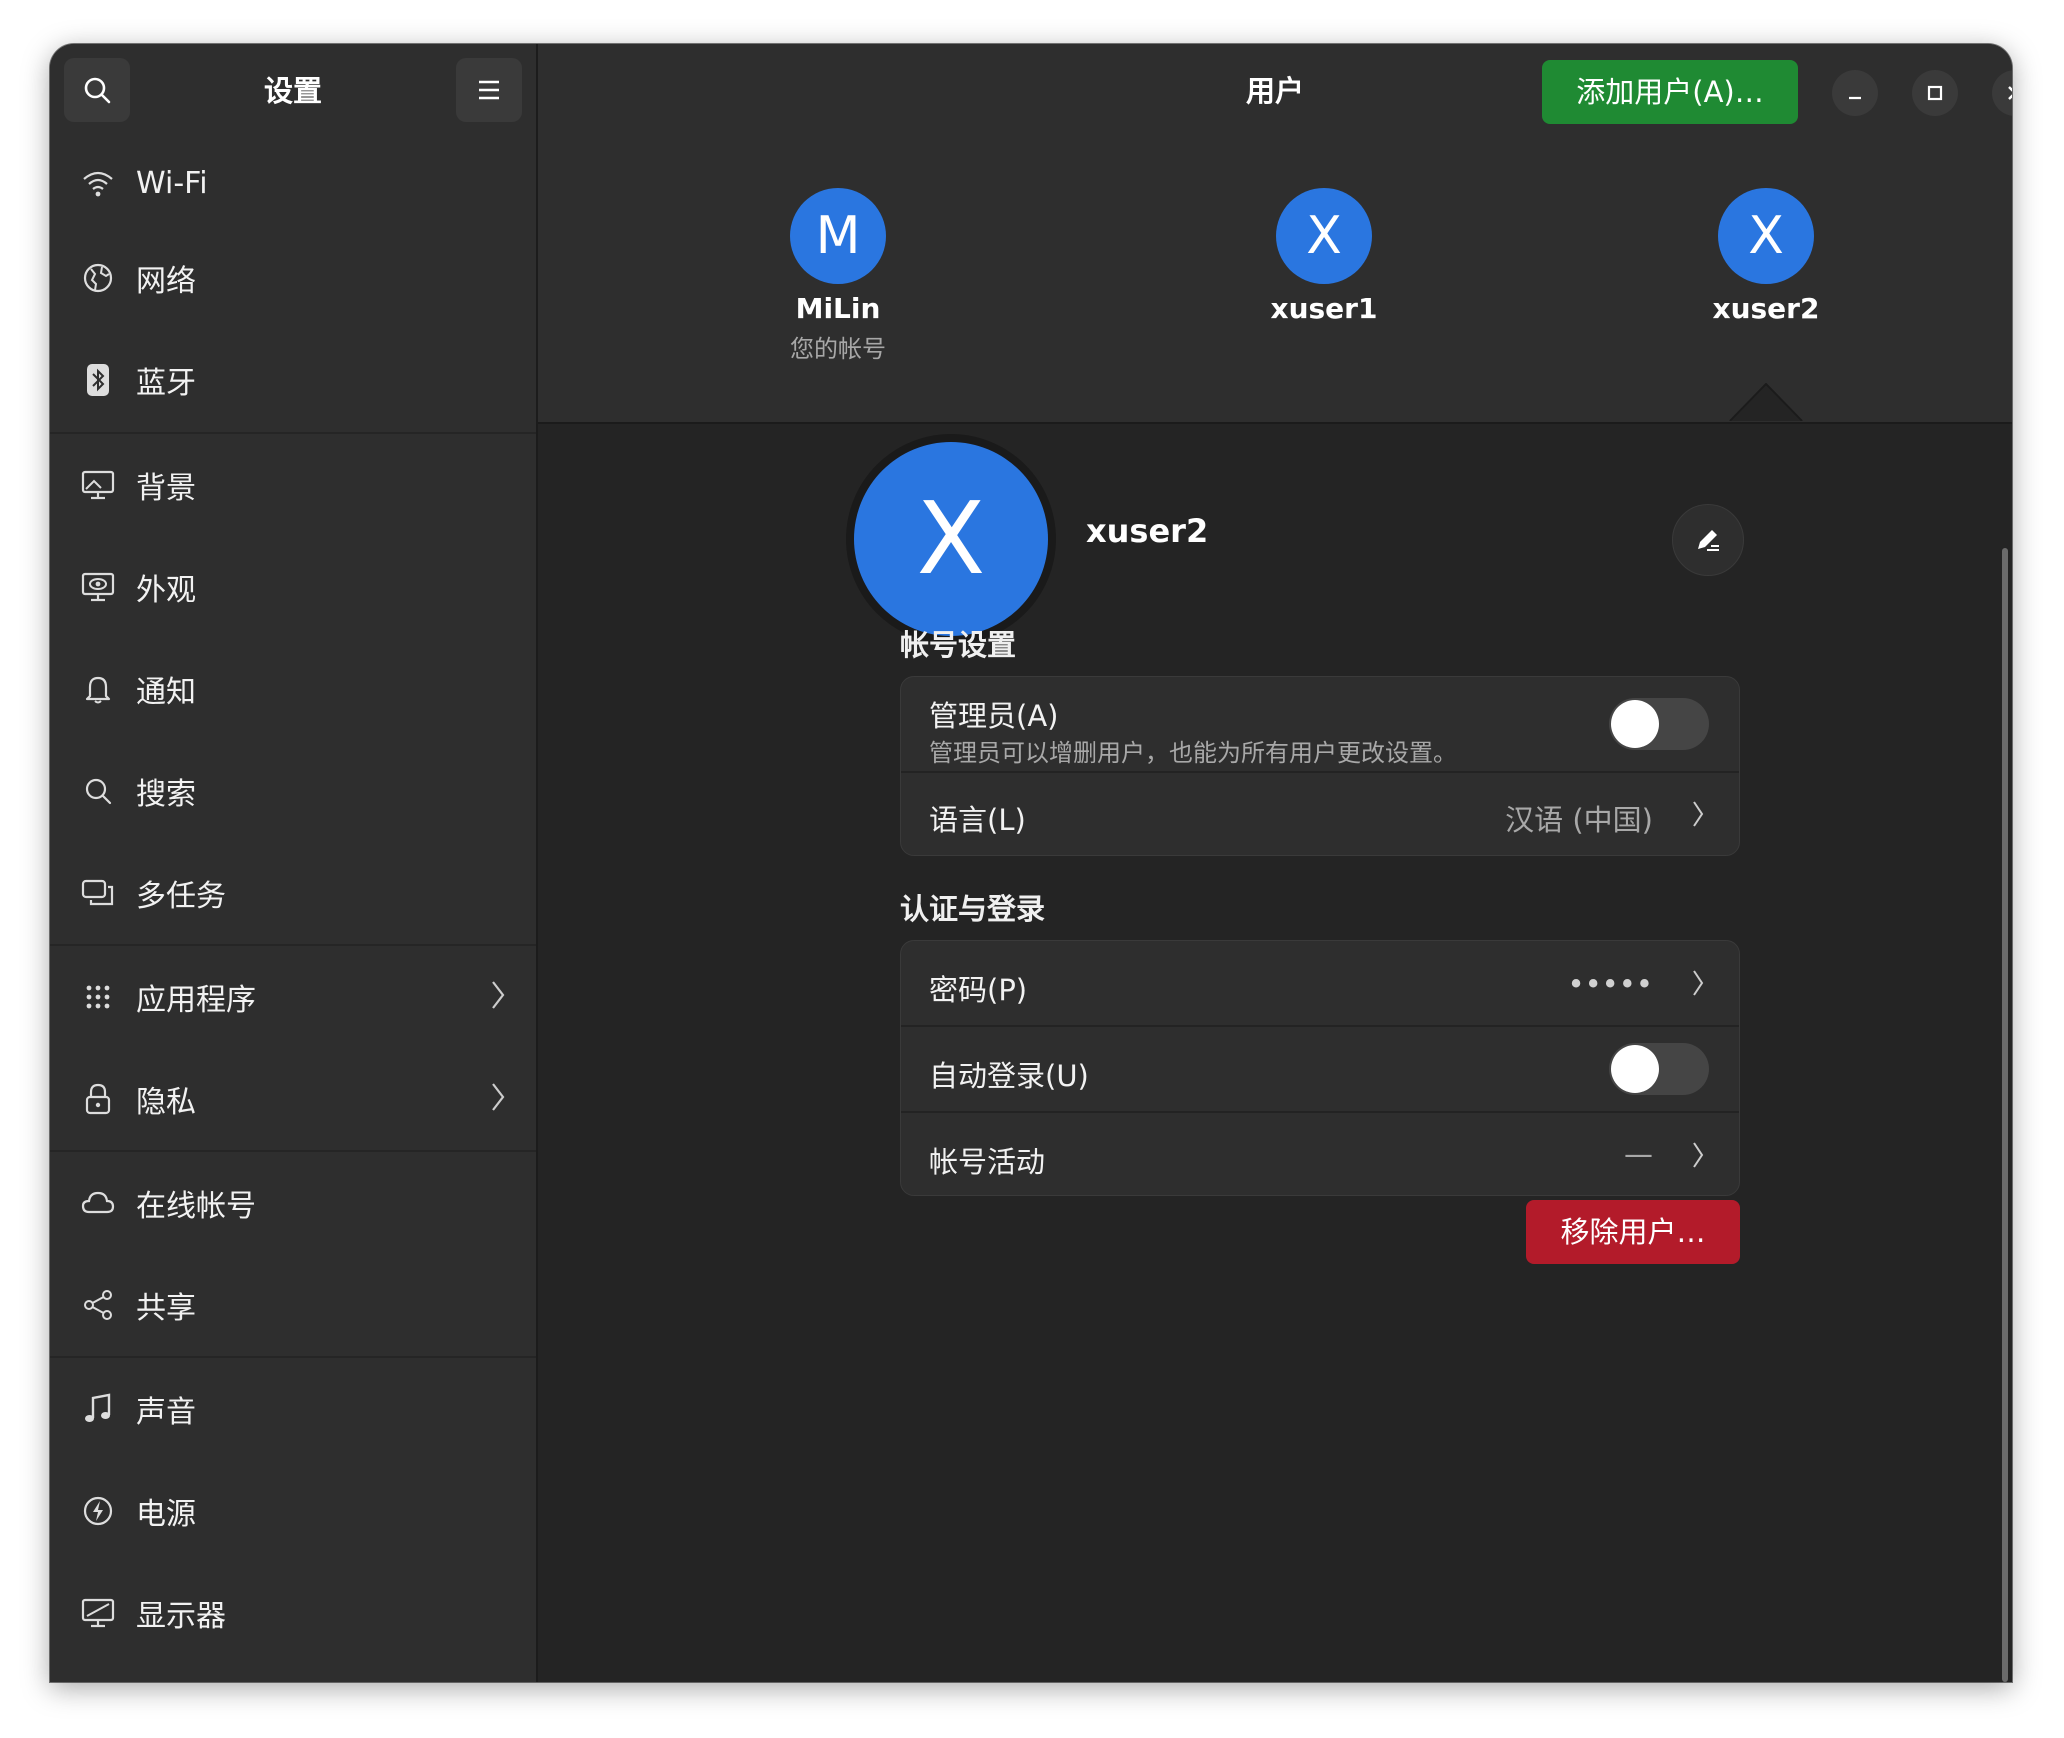 The height and width of the screenshot is (1738, 2064). Describe the element at coordinates (293, 893) in the screenshot. I see `sidebar-item-multitasking: 多任务` at that location.